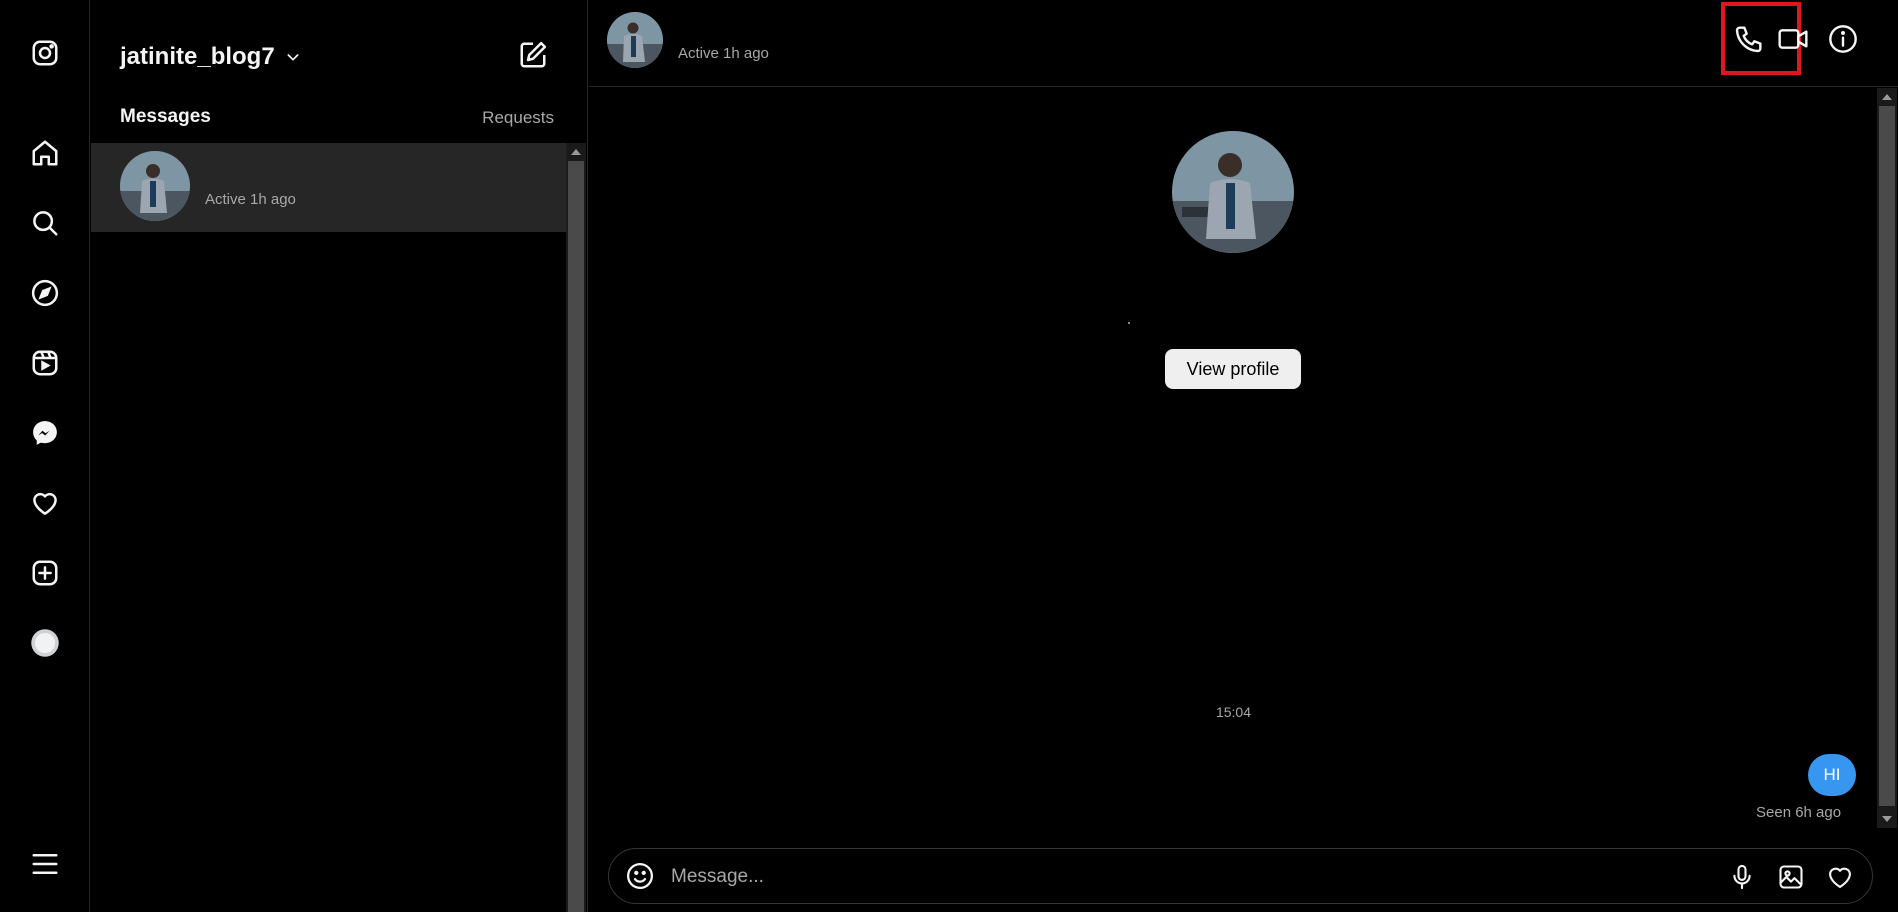 This screenshot has width=1898, height=912. Describe the element at coordinates (1887, 819) in the screenshot. I see `scroll-down-arrow-icon` at that location.